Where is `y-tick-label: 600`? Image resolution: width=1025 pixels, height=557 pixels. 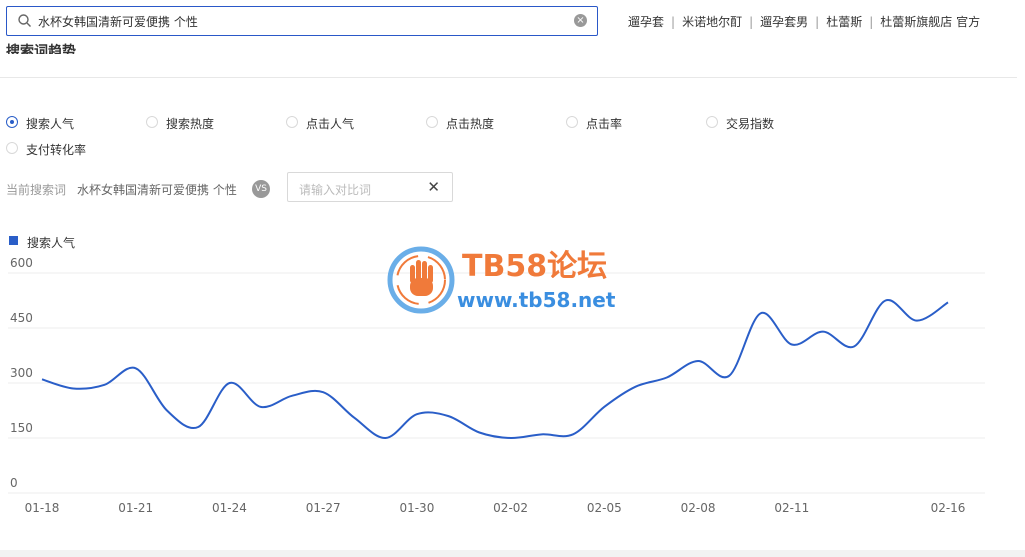 y-tick-label: 600 is located at coordinates (21, 263).